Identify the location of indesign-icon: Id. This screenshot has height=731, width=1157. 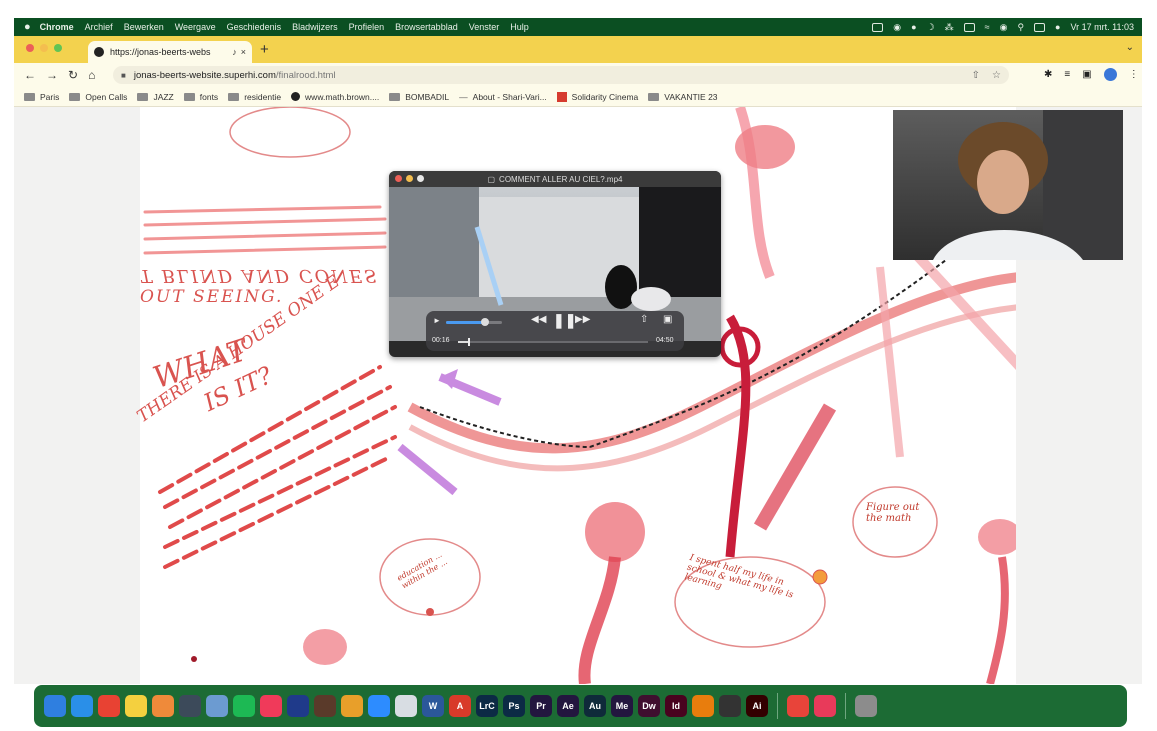
(676, 706).